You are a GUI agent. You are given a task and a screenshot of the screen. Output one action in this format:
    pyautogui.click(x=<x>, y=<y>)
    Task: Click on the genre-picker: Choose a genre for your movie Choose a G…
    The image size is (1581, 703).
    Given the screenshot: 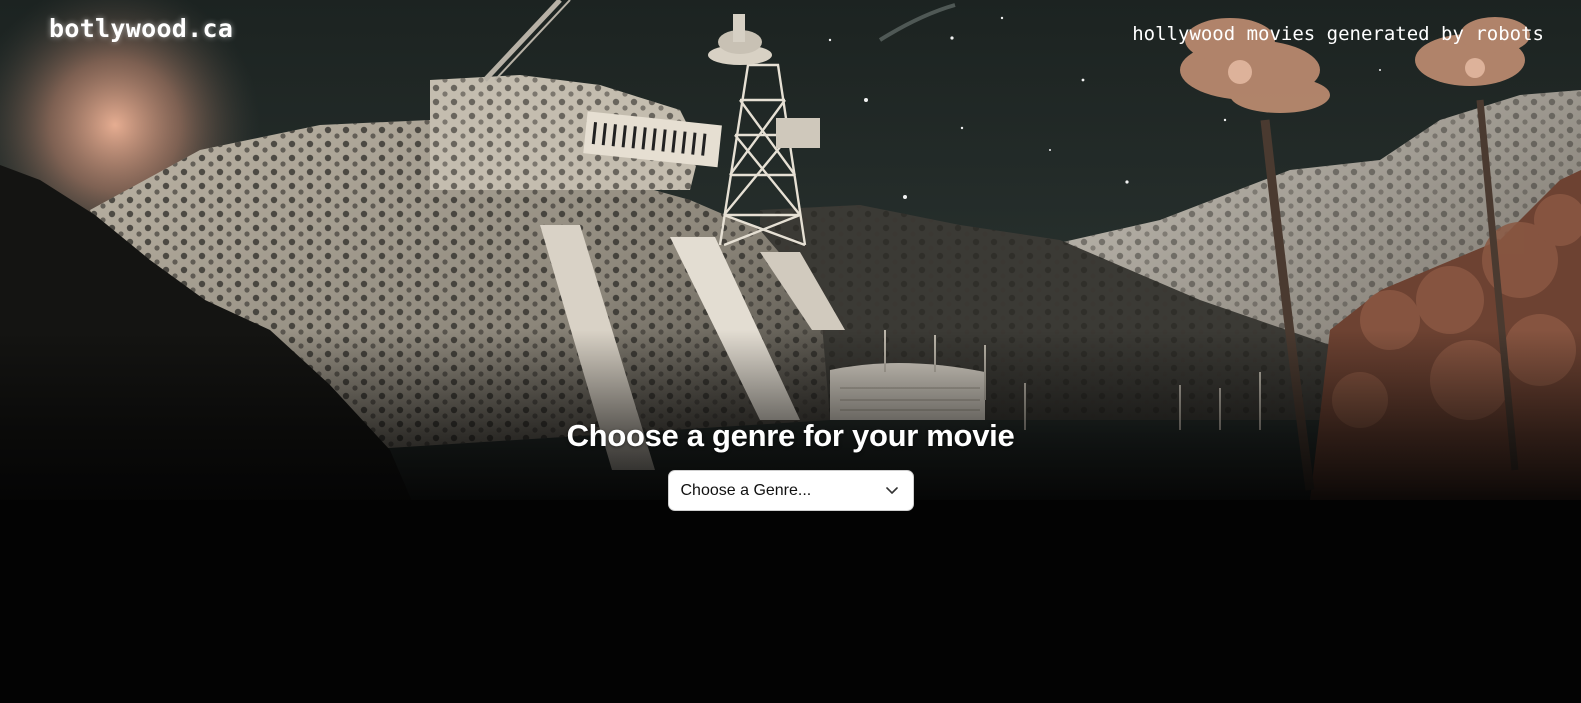 What is the action you would take?
    pyautogui.click(x=790, y=464)
    